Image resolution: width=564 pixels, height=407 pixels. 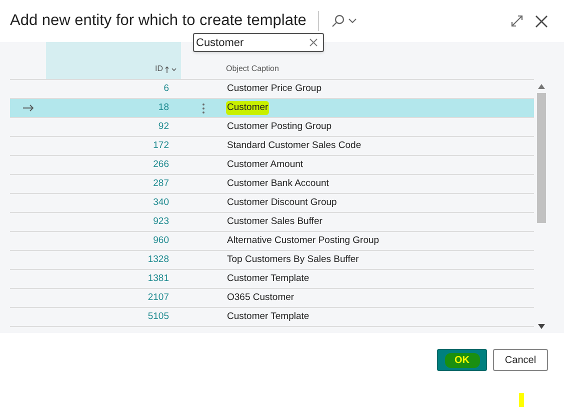 I want to click on object-caption: Customer Posting Group, so click(x=279, y=127).